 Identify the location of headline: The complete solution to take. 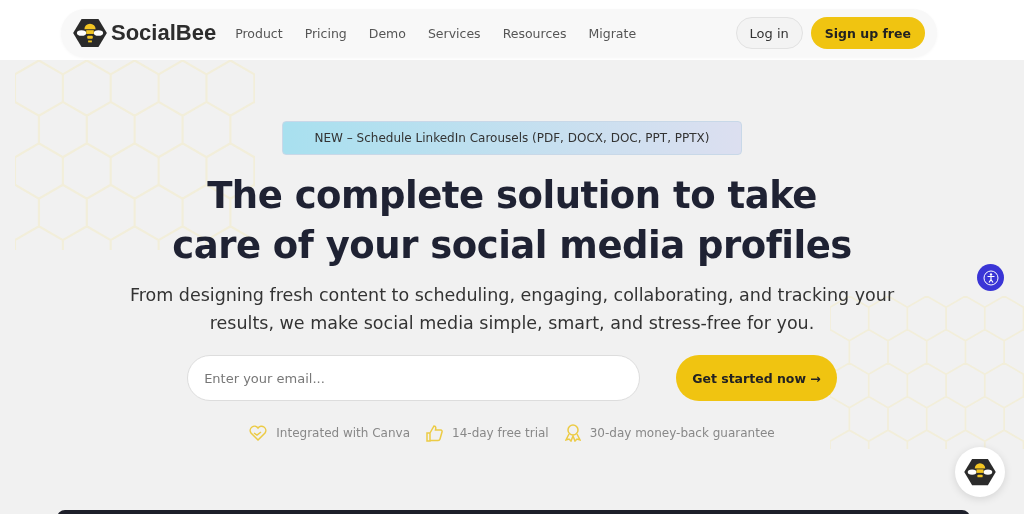
(512, 196).